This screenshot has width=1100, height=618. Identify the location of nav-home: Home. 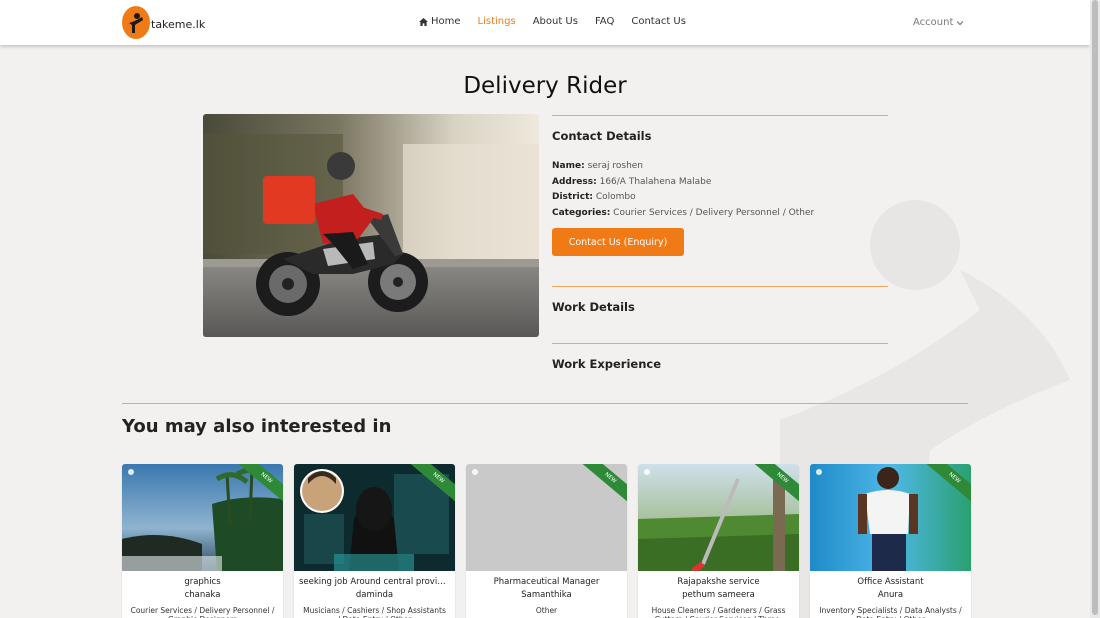
(440, 21).